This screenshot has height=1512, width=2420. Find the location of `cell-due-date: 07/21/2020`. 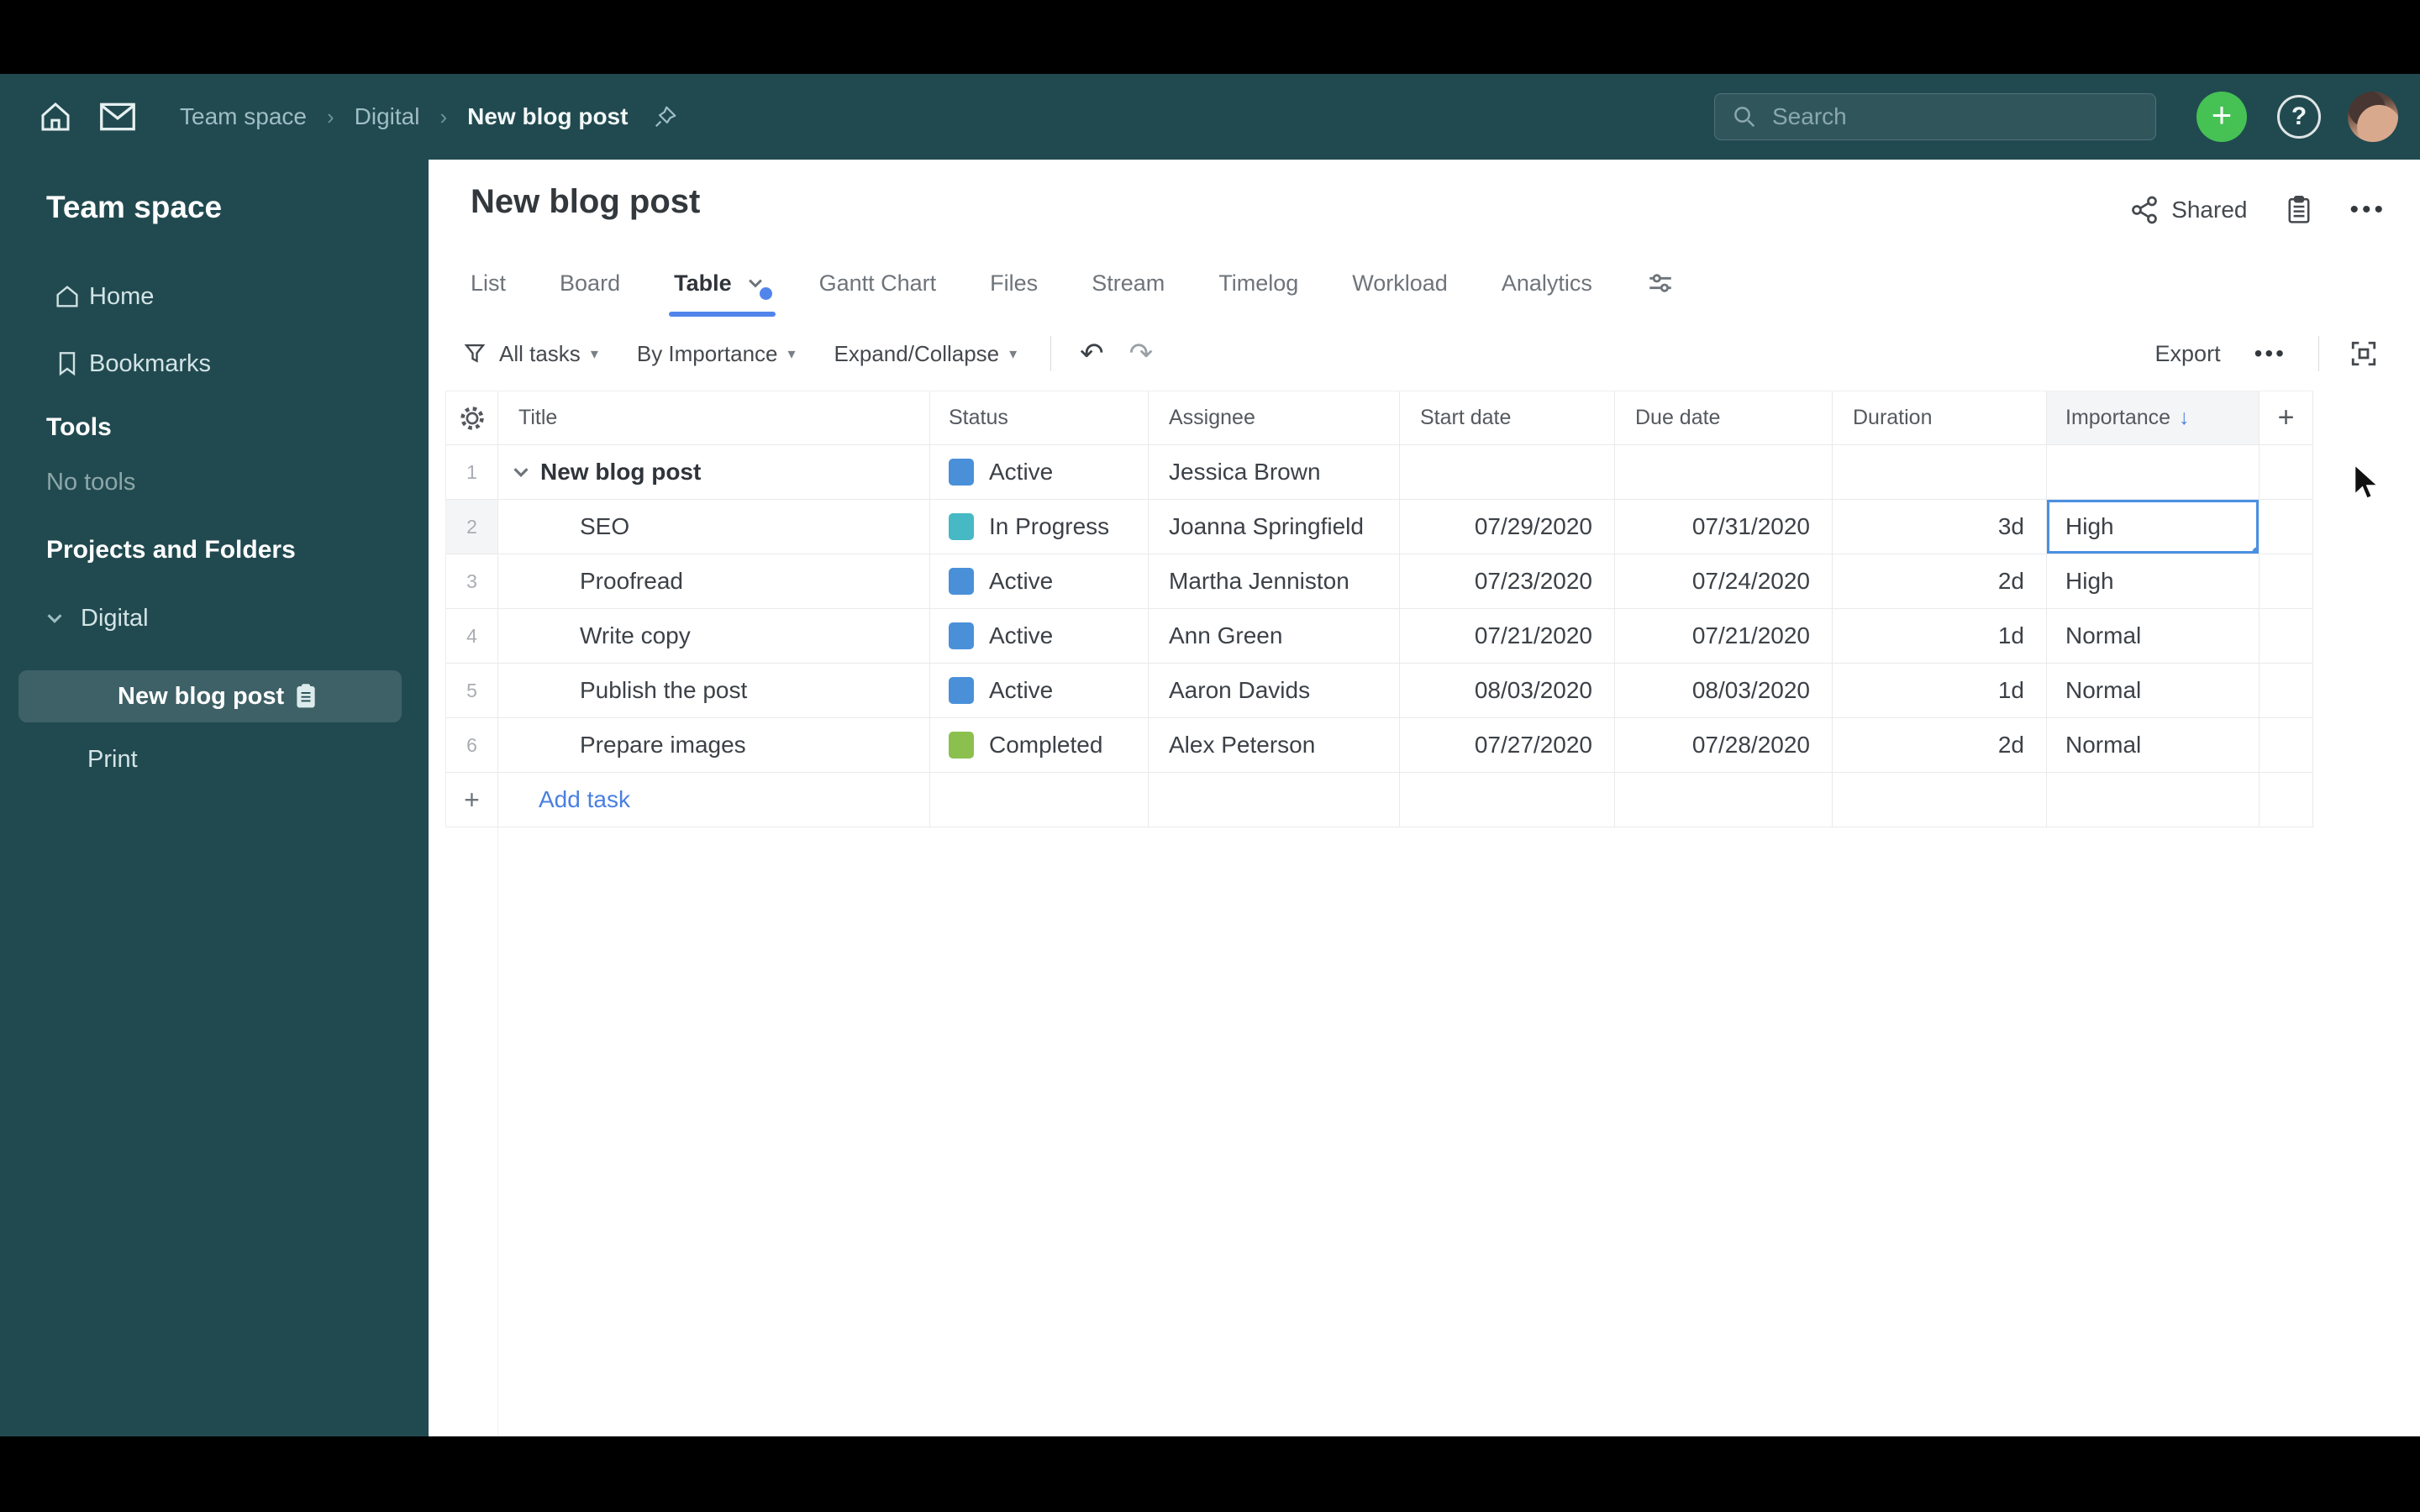

cell-due-date: 07/21/2020 is located at coordinates (1724, 636).